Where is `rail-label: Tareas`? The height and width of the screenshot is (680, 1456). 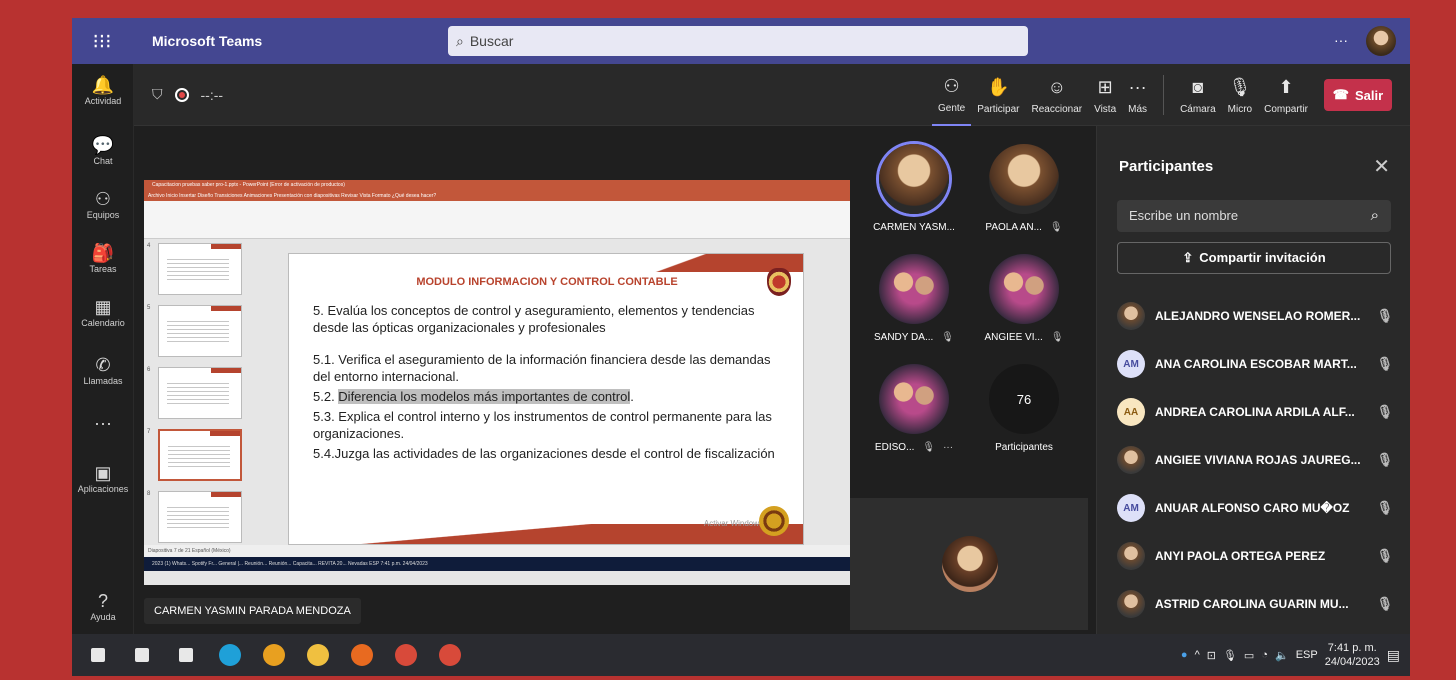
rail-label: Tareas is located at coordinates (103, 269).